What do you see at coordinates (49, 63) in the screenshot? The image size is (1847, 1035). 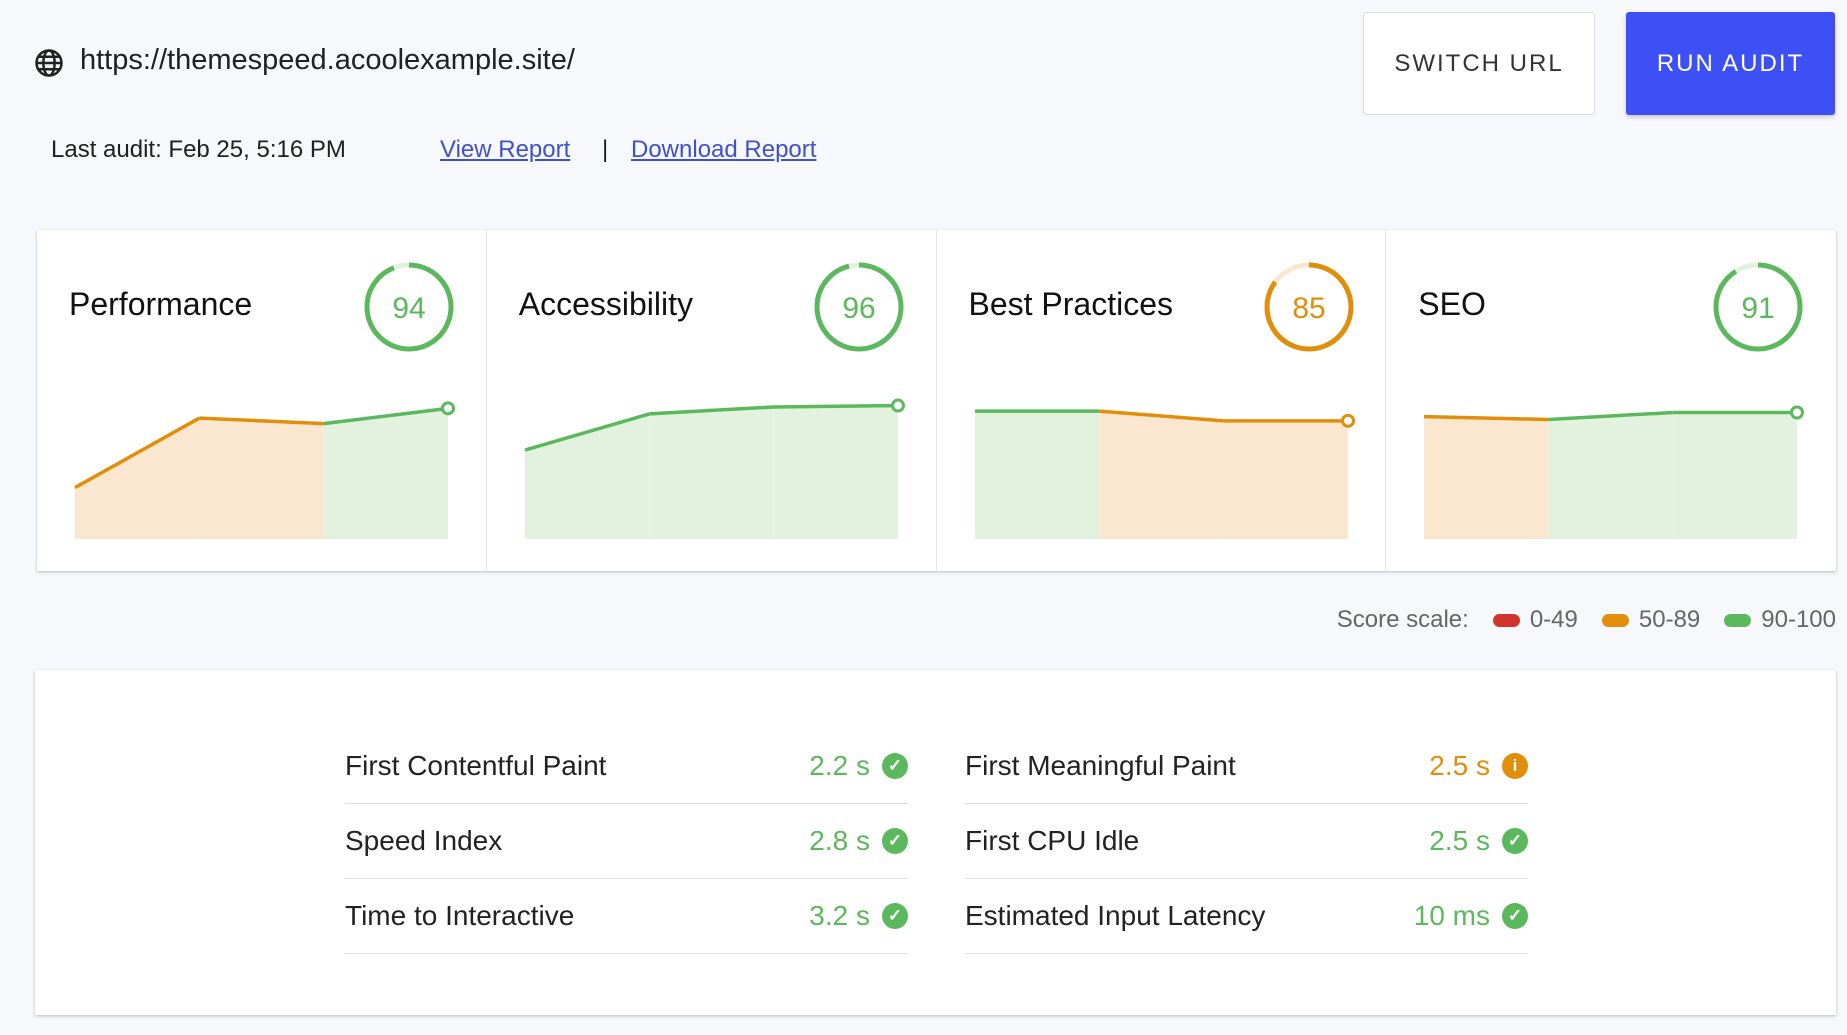 I see `globe-icon` at bounding box center [49, 63].